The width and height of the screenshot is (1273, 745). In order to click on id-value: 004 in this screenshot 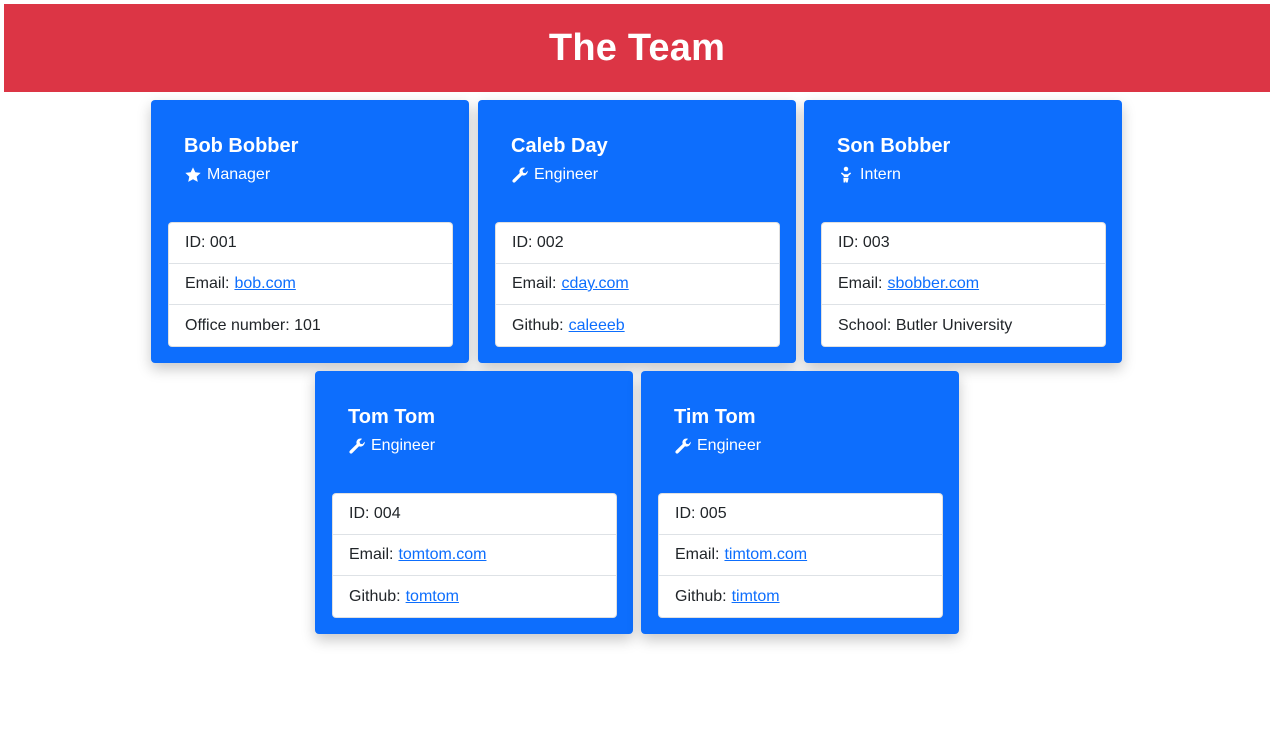, I will do `click(387, 513)`.